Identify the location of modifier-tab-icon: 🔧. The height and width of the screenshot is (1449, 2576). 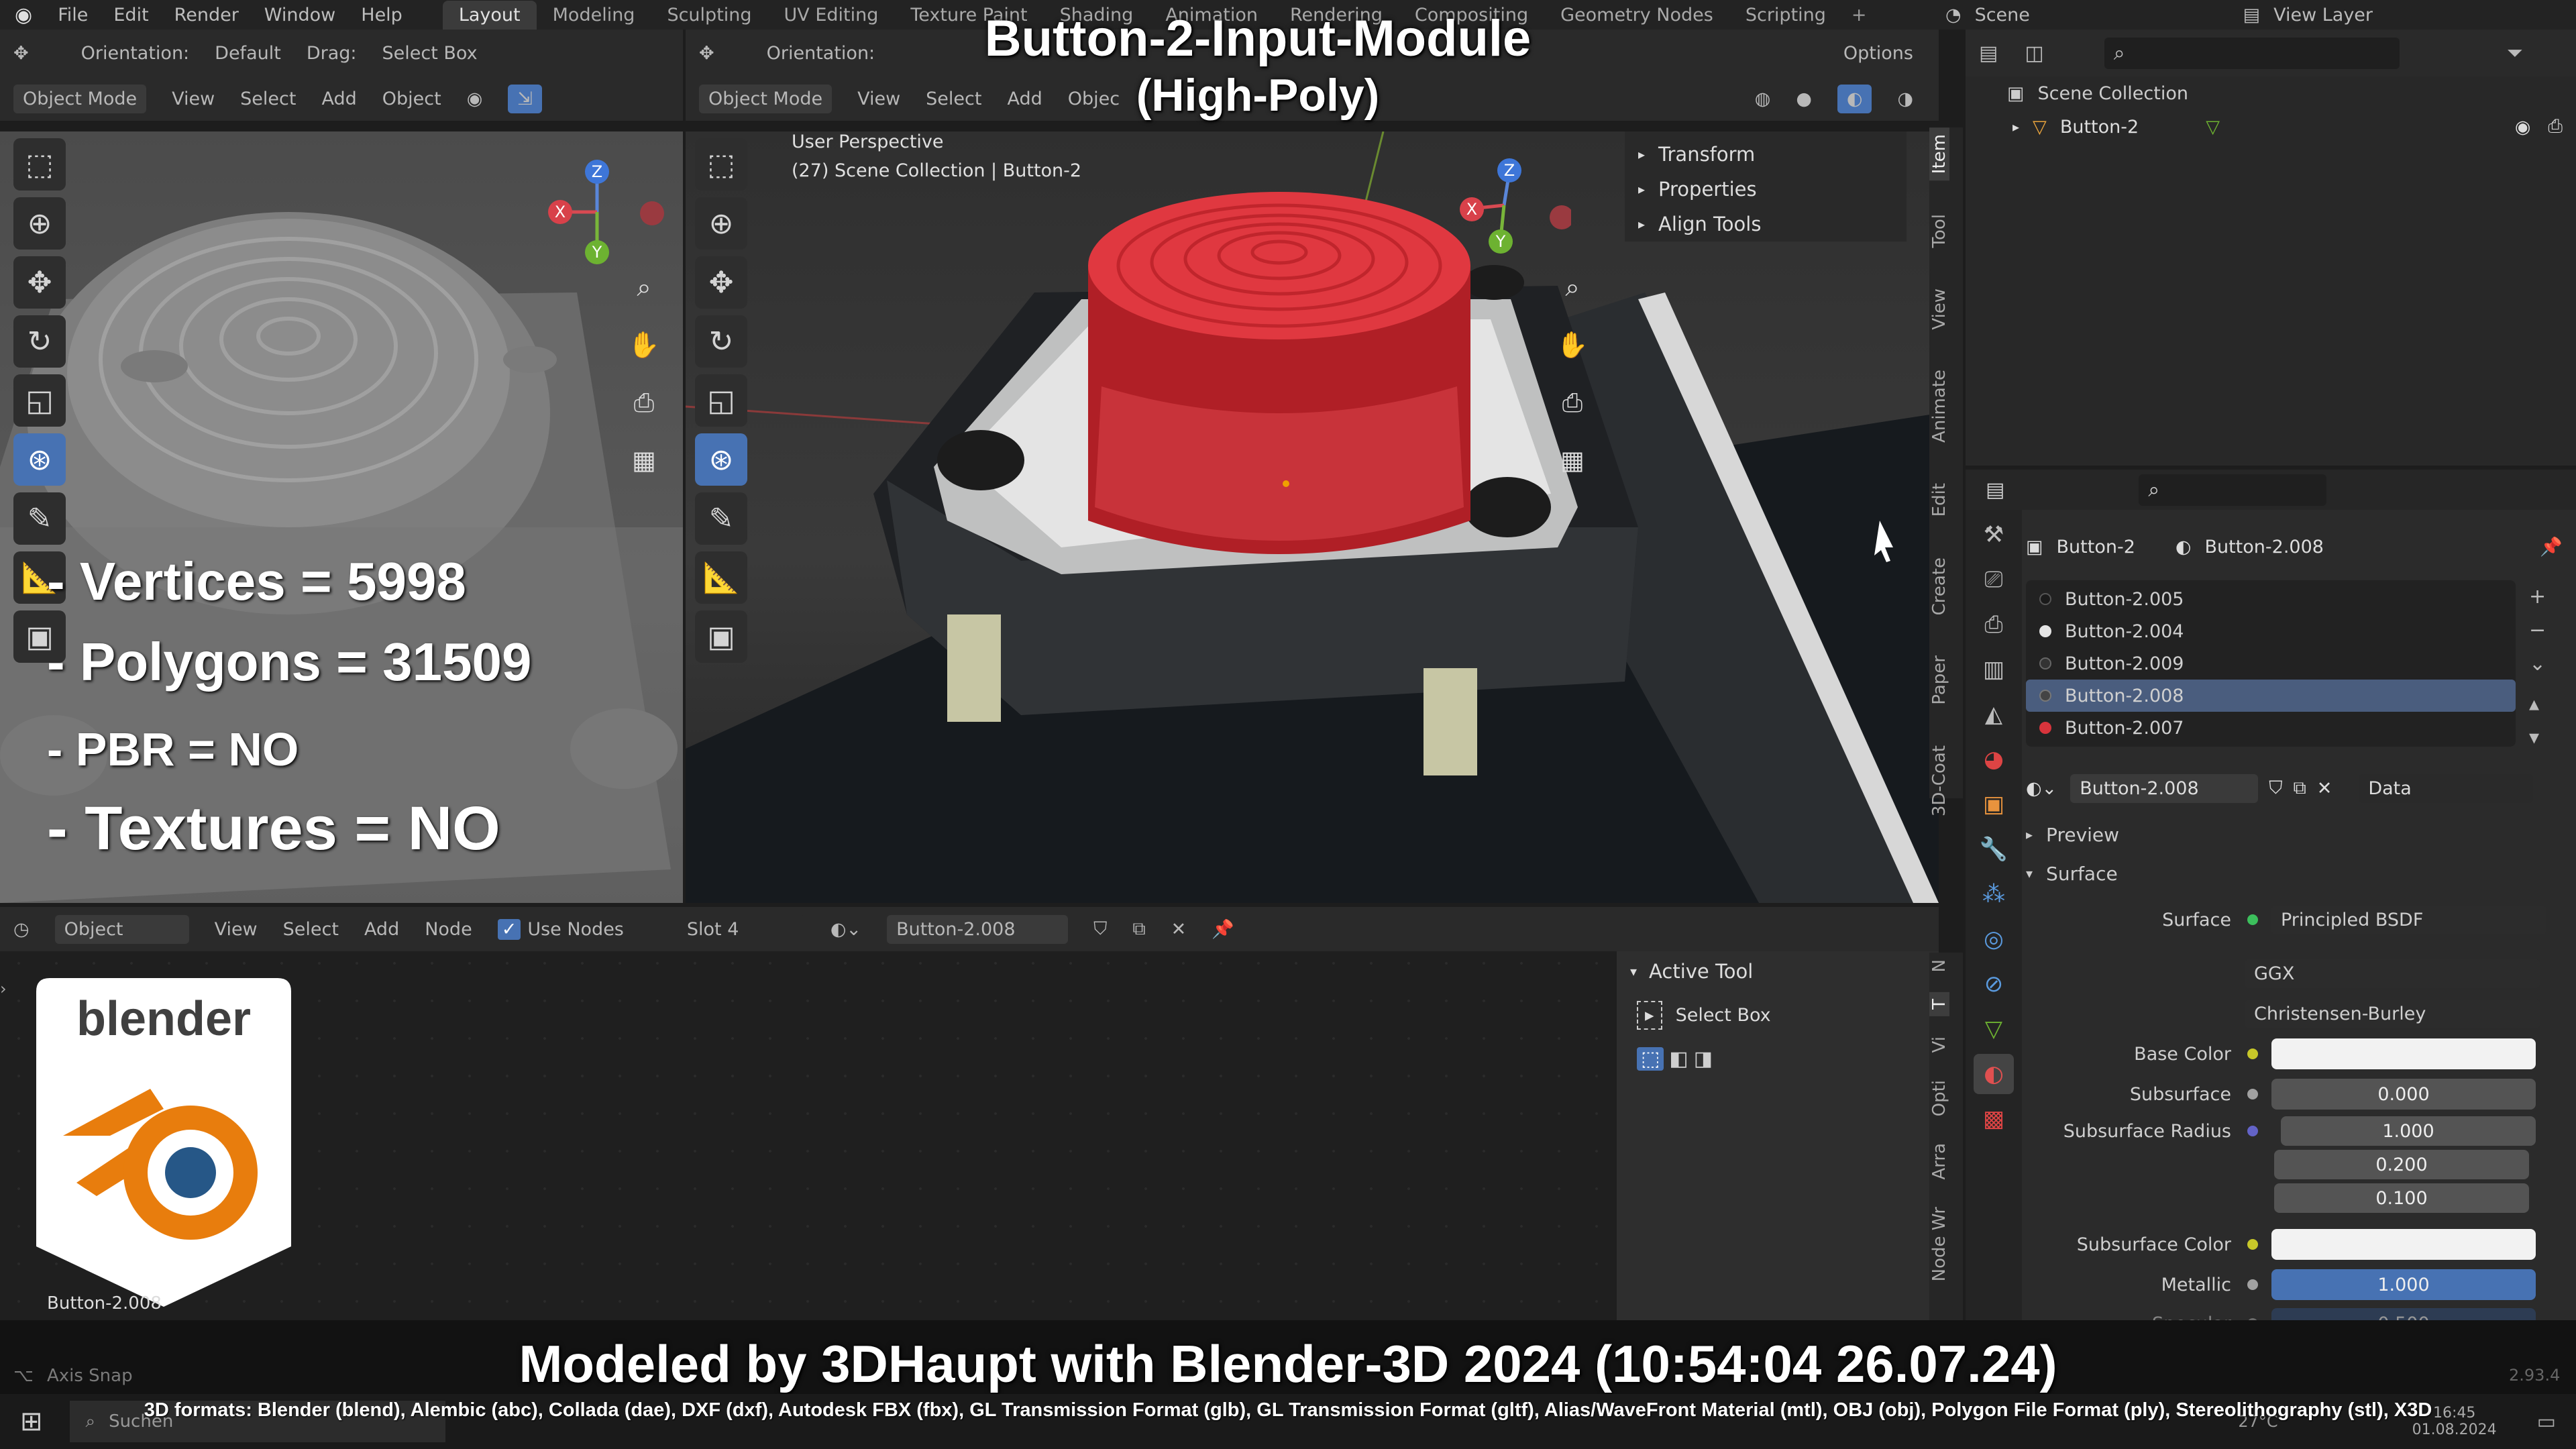
(1994, 849).